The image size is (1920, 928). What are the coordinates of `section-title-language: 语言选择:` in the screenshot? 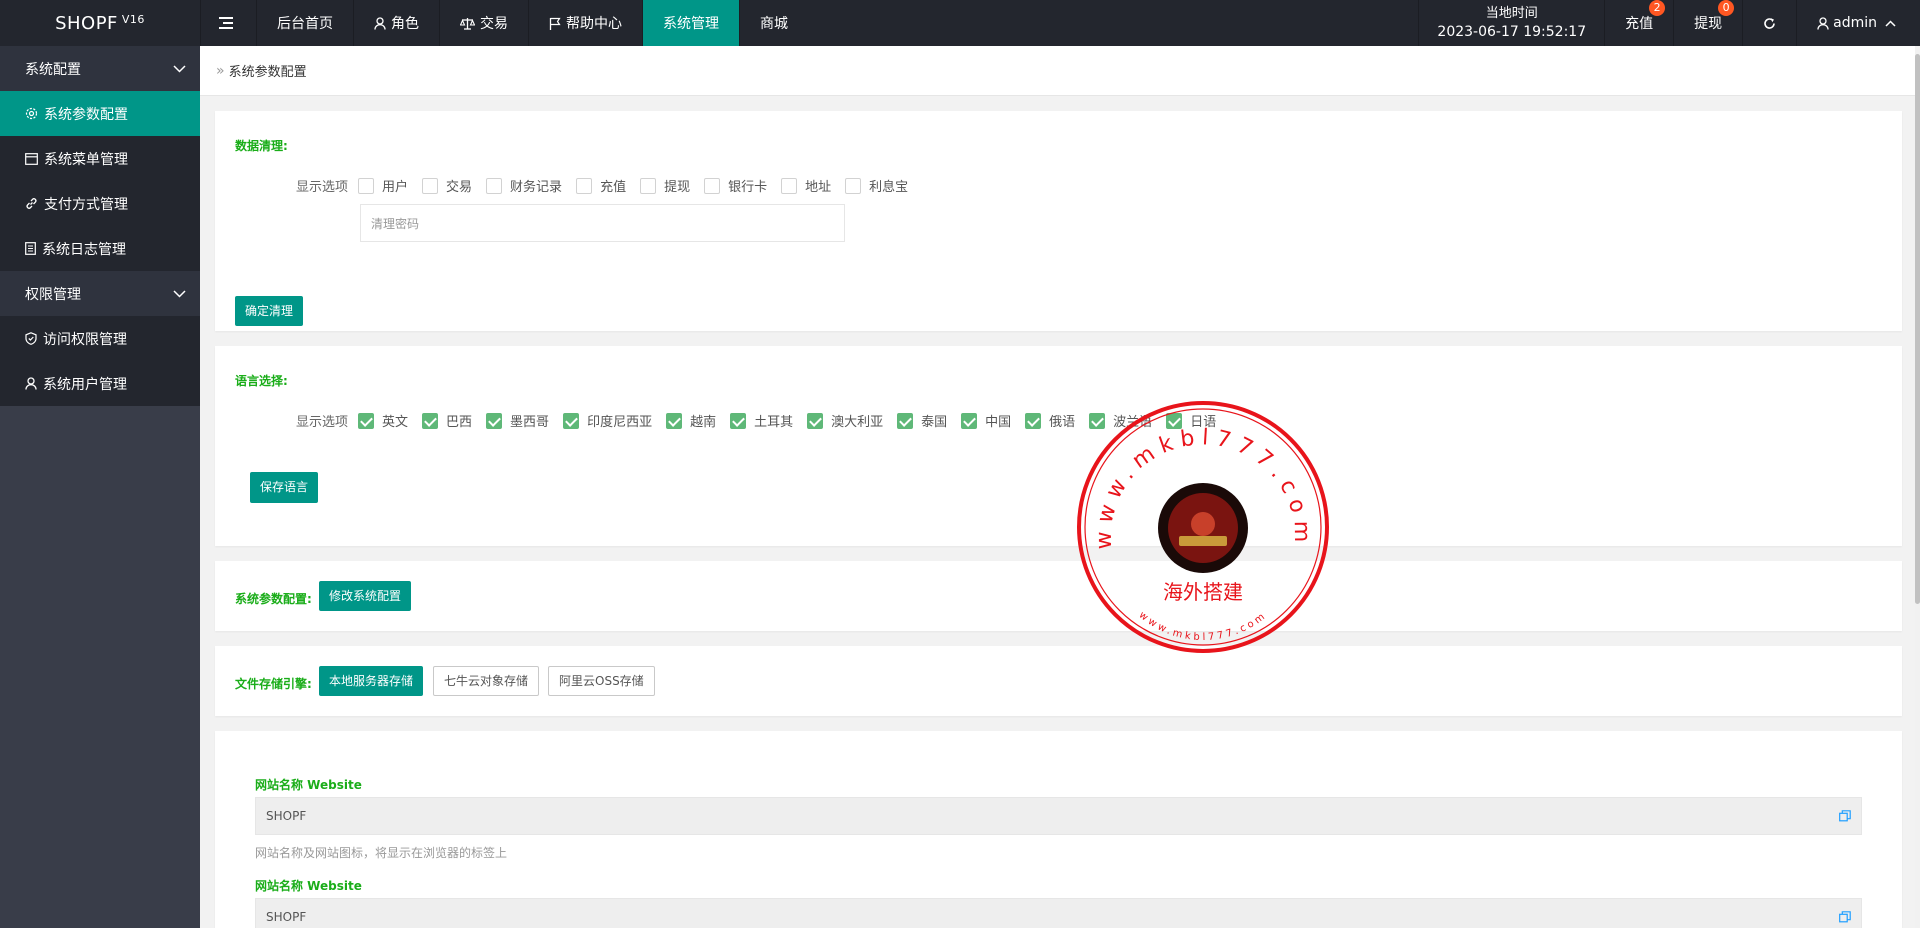 It's located at (261, 381).